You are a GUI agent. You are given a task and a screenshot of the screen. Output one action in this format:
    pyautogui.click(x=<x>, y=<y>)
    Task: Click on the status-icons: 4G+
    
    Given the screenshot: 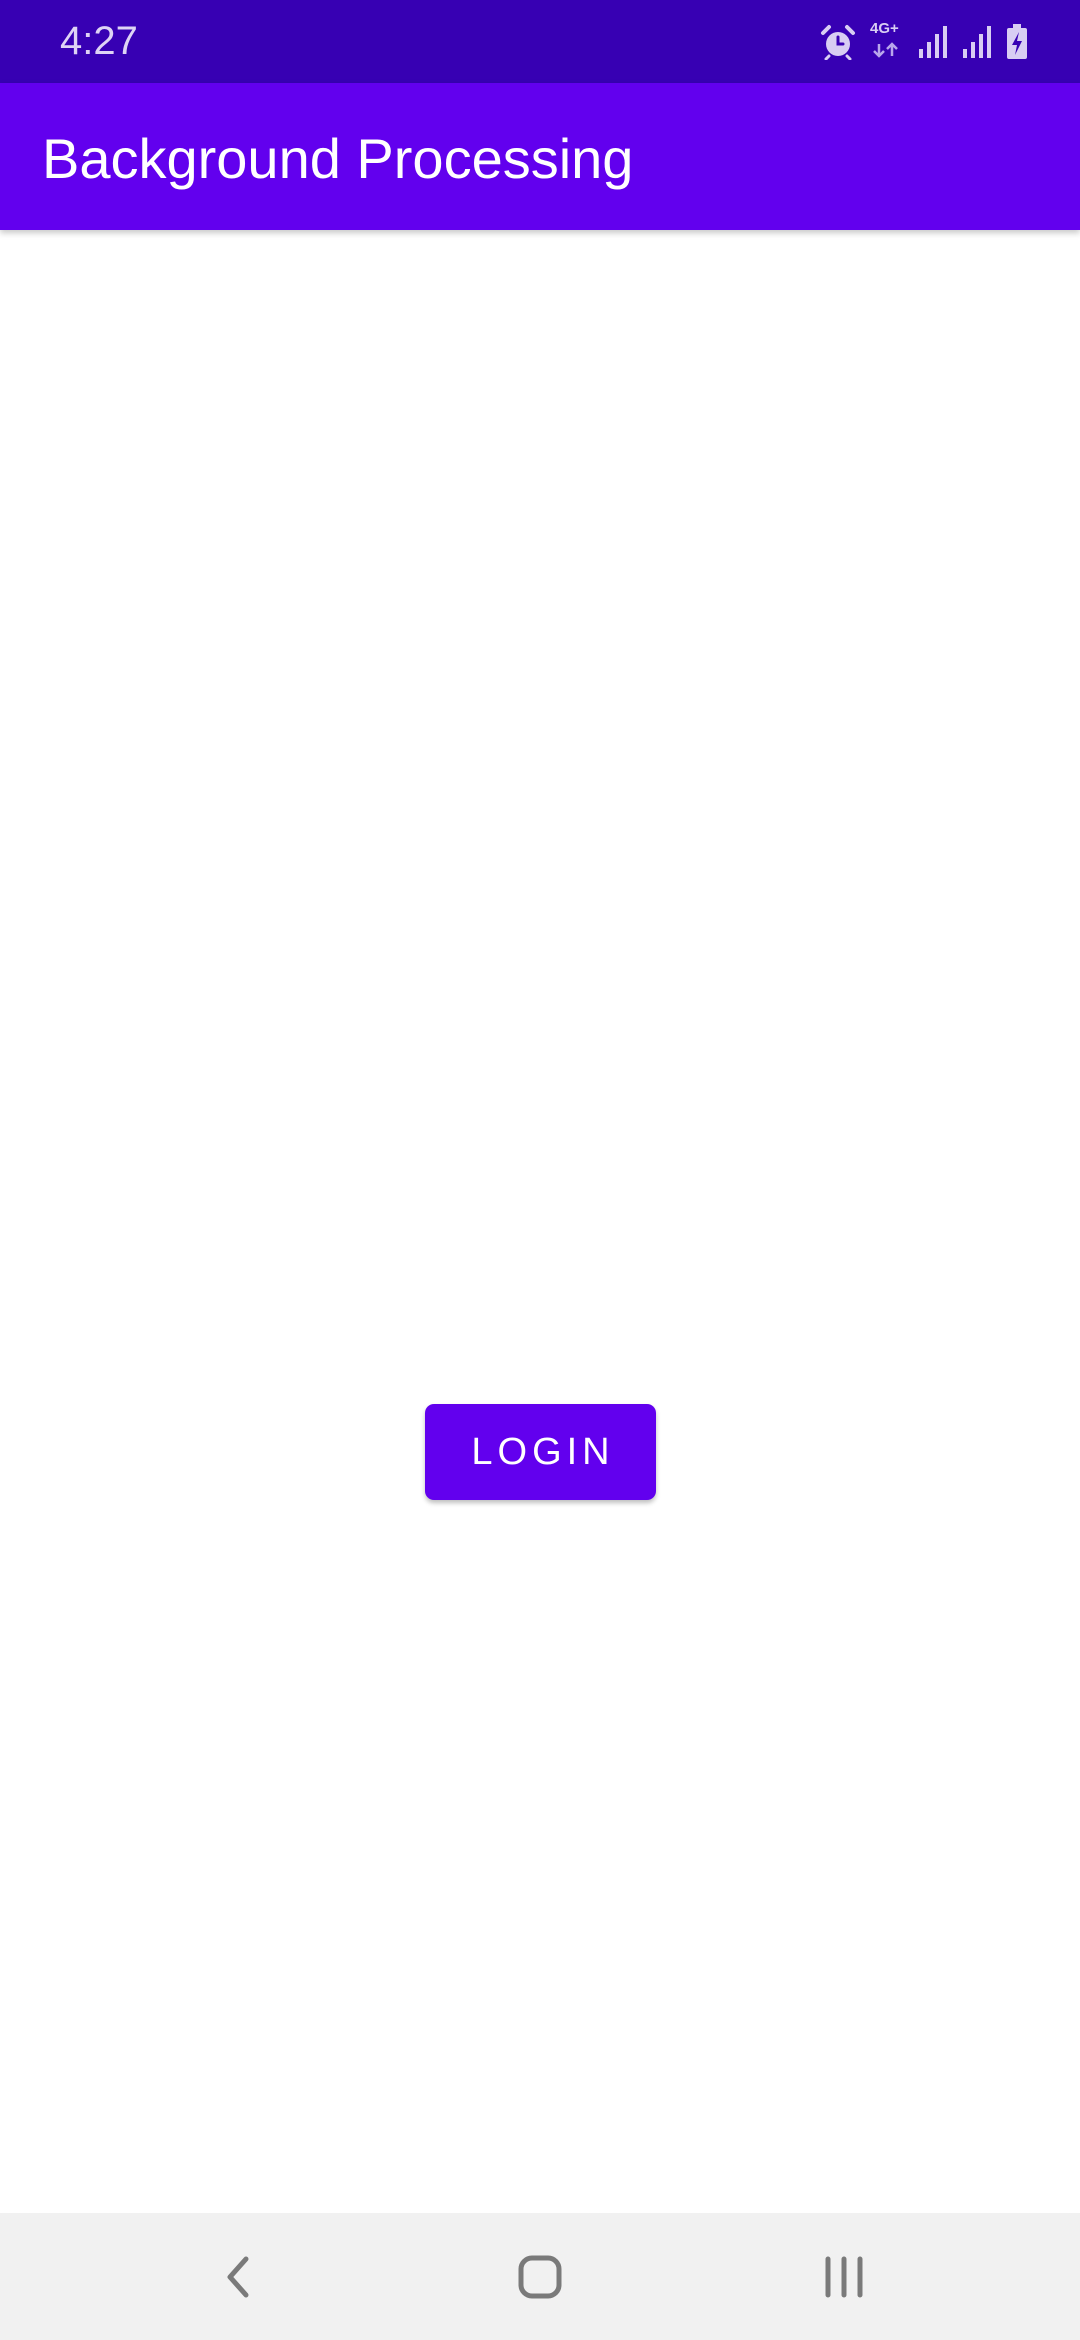 What is the action you would take?
    pyautogui.click(x=924, y=41)
    